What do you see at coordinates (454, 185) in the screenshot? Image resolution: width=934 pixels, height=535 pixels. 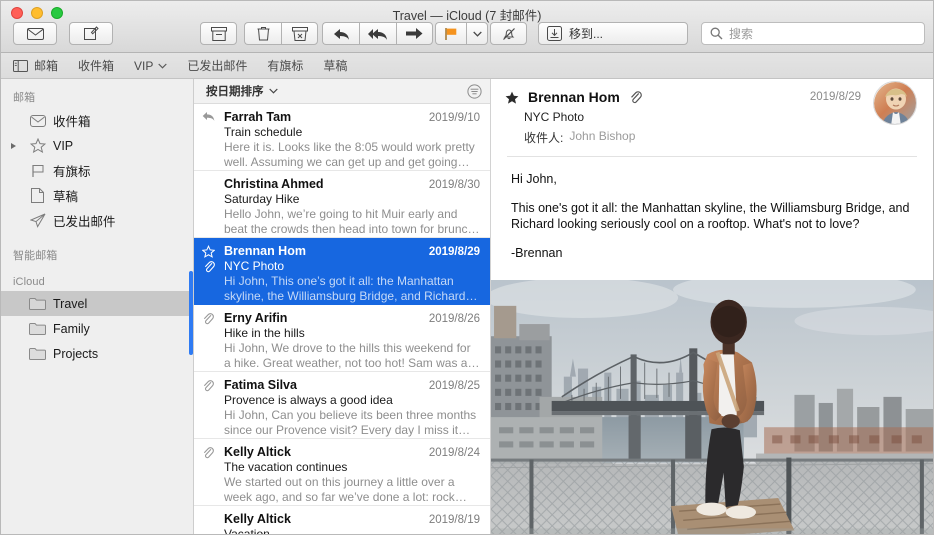 I see `message-date: 2019/8/30` at bounding box center [454, 185].